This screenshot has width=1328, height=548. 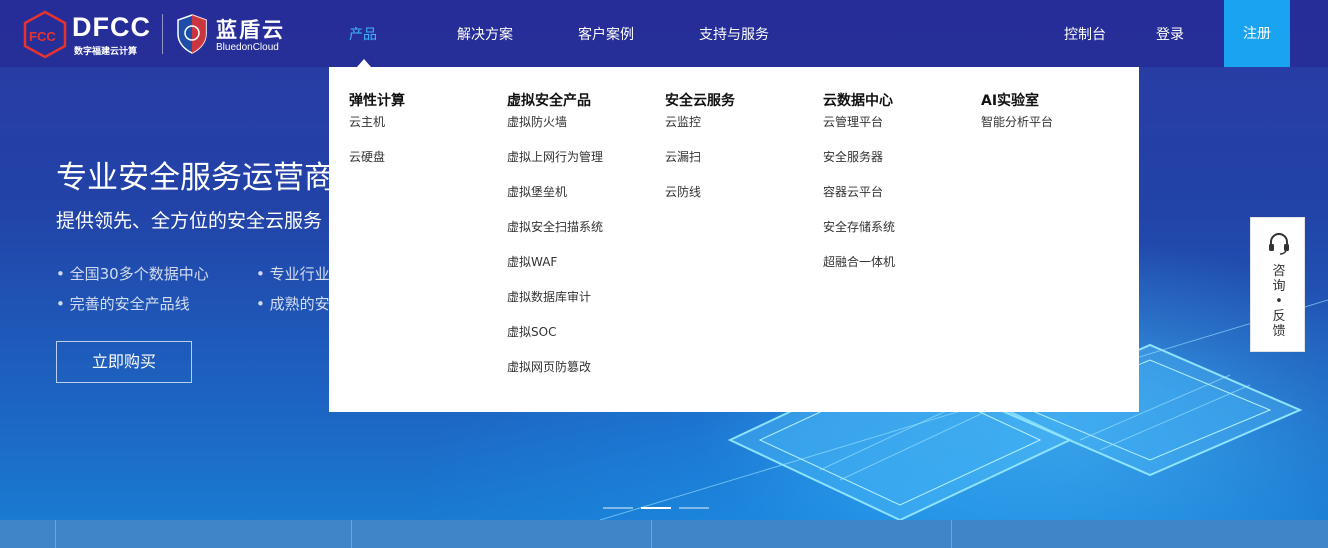 What do you see at coordinates (247, 47) in the screenshot?
I see `bluedon-logo-en: BluedonCloud` at bounding box center [247, 47].